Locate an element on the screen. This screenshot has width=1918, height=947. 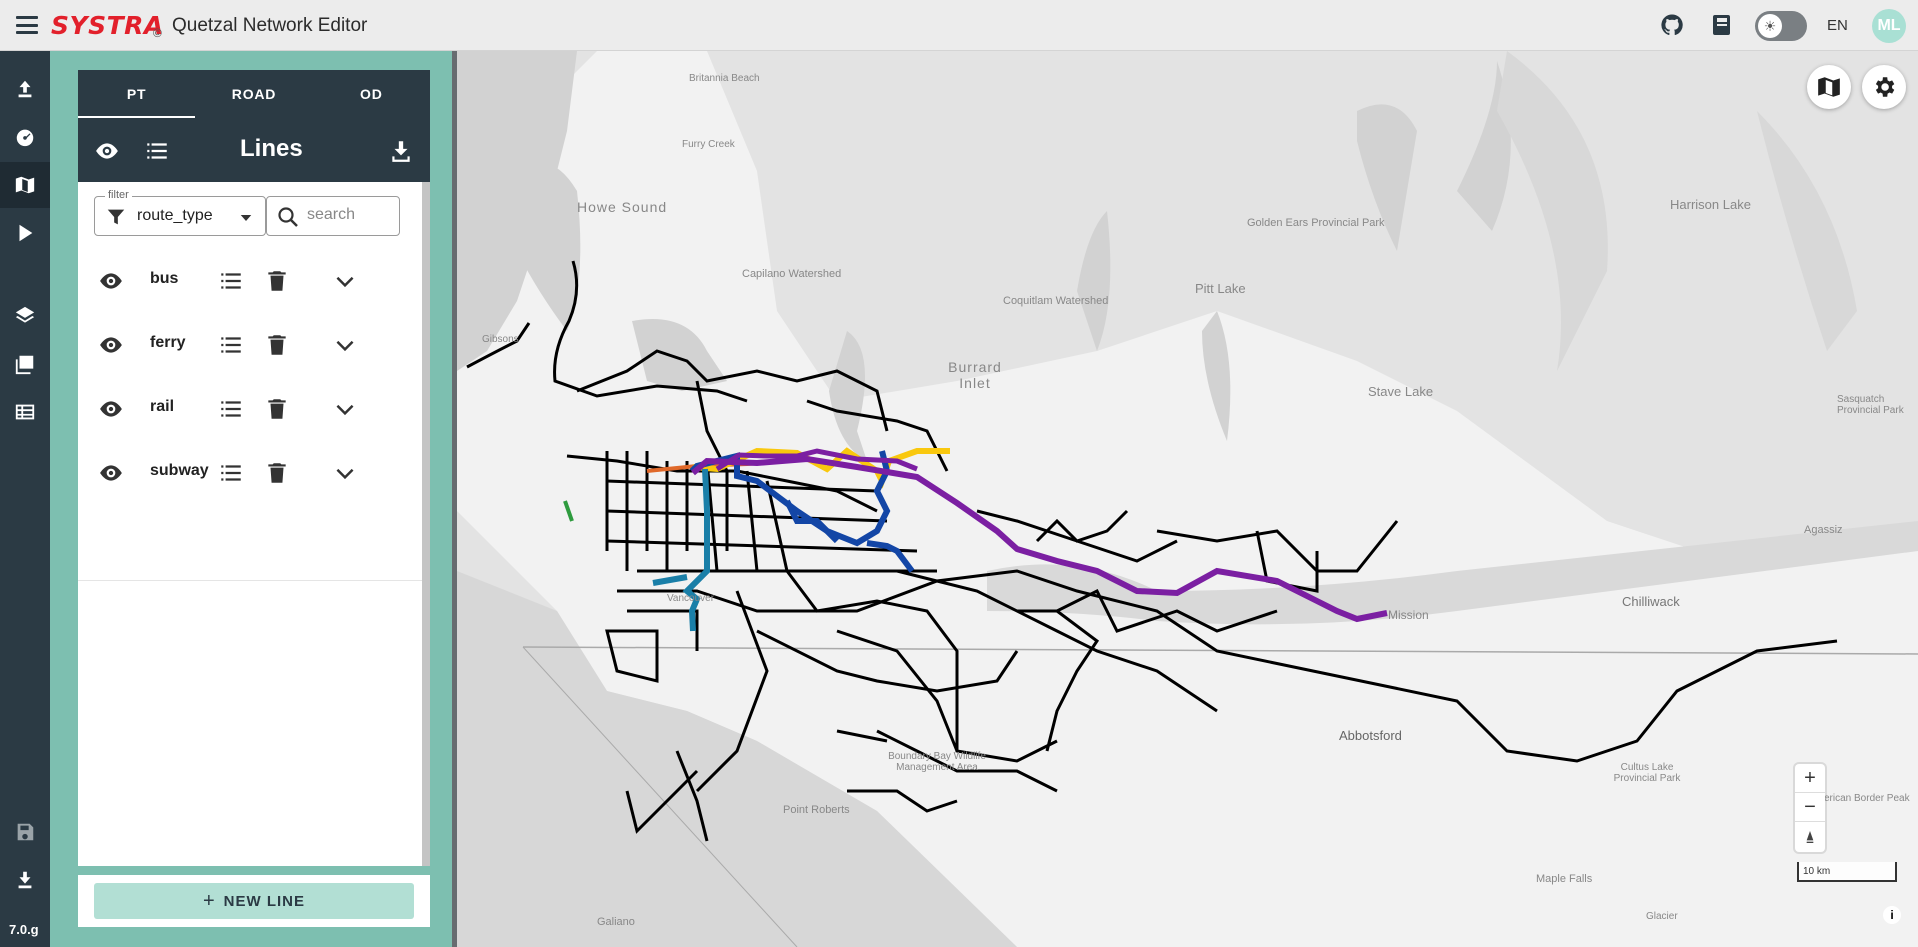
scale-bar: 10 km is located at coordinates (1847, 872).